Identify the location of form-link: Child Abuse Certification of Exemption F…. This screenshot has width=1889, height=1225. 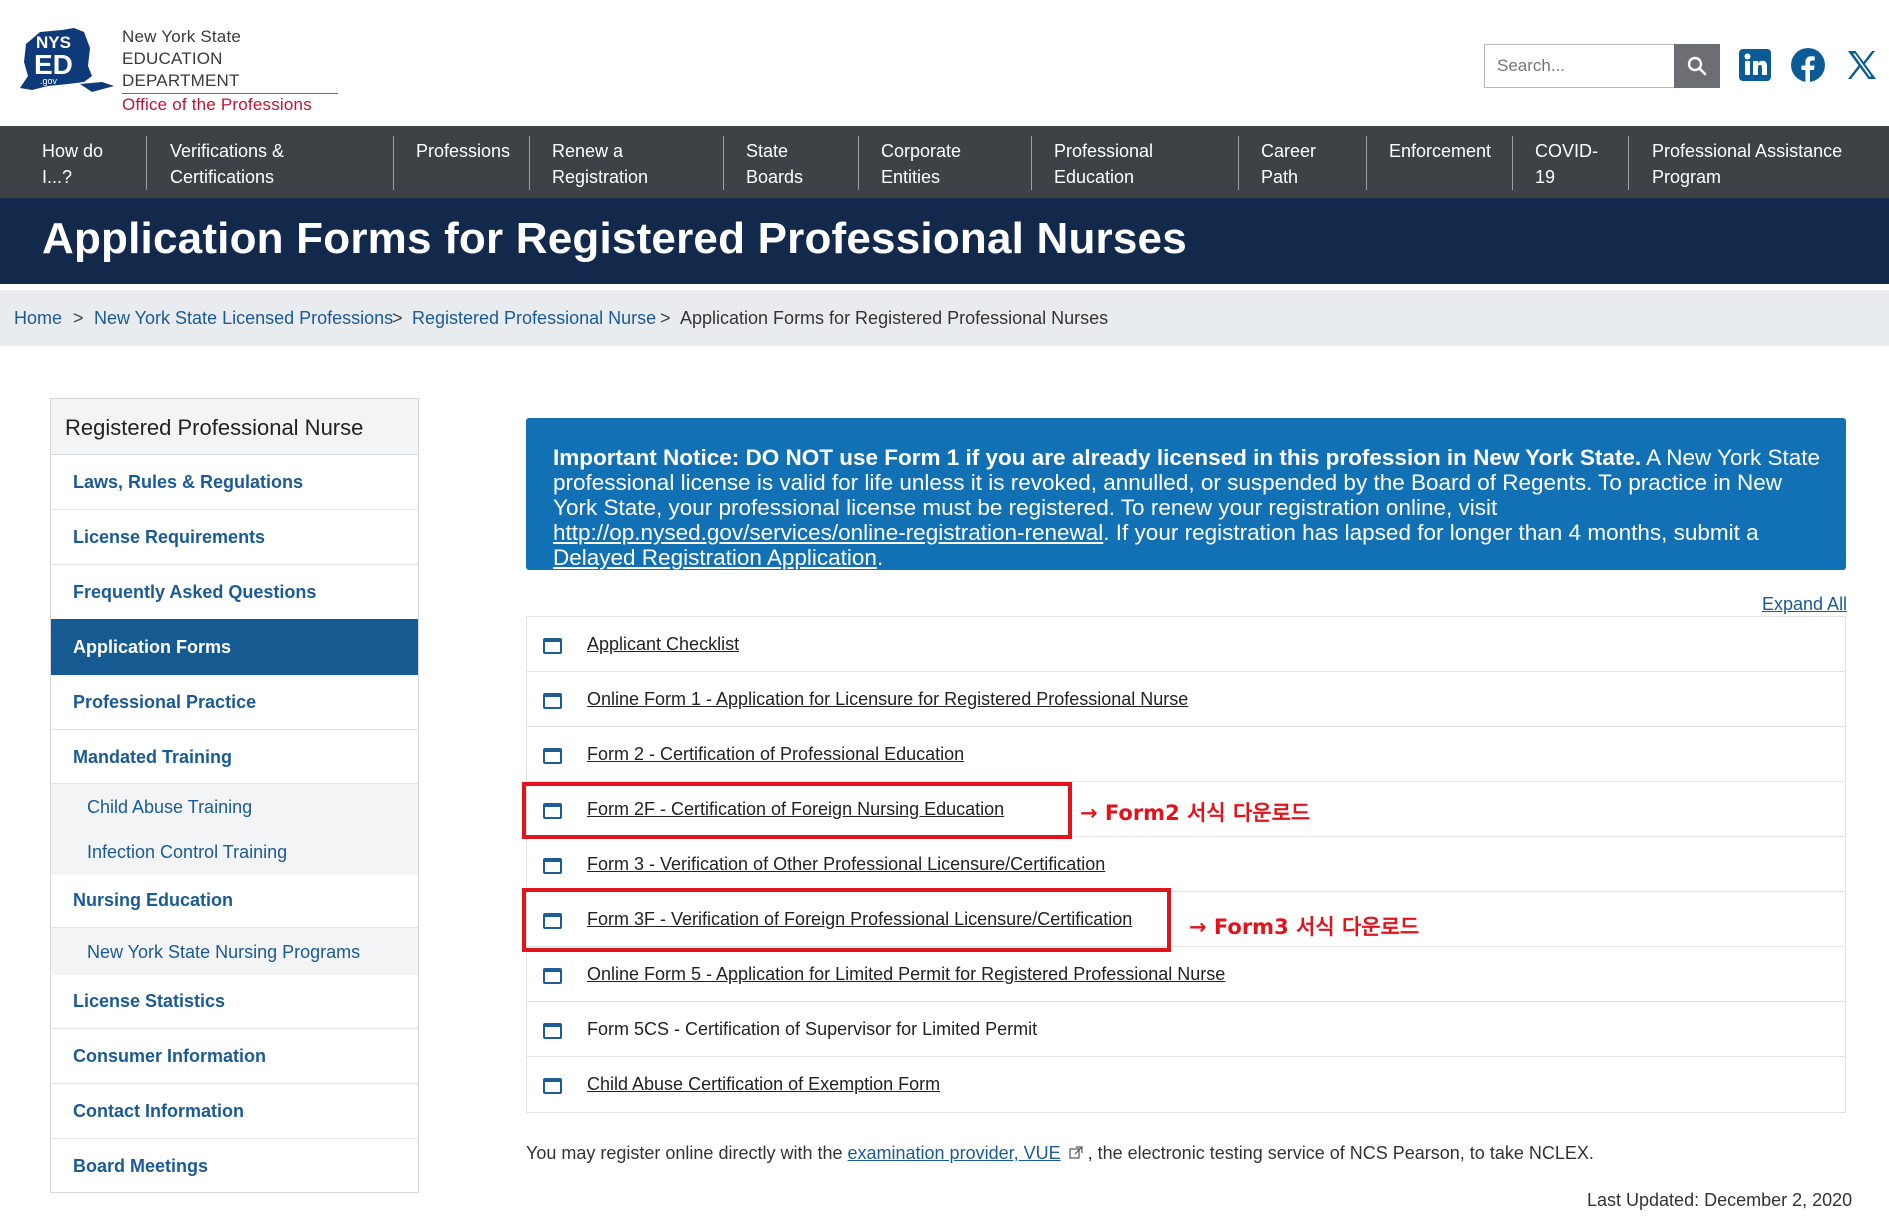
(763, 1084).